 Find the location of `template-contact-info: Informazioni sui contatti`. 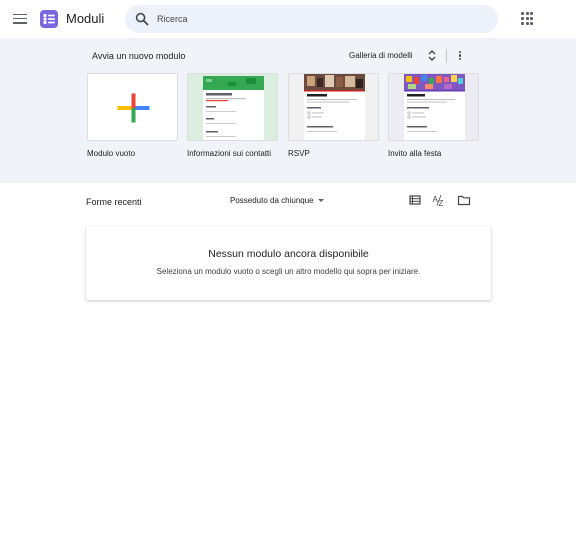

template-contact-info: Informazioni sui contatti is located at coordinates (232, 115).